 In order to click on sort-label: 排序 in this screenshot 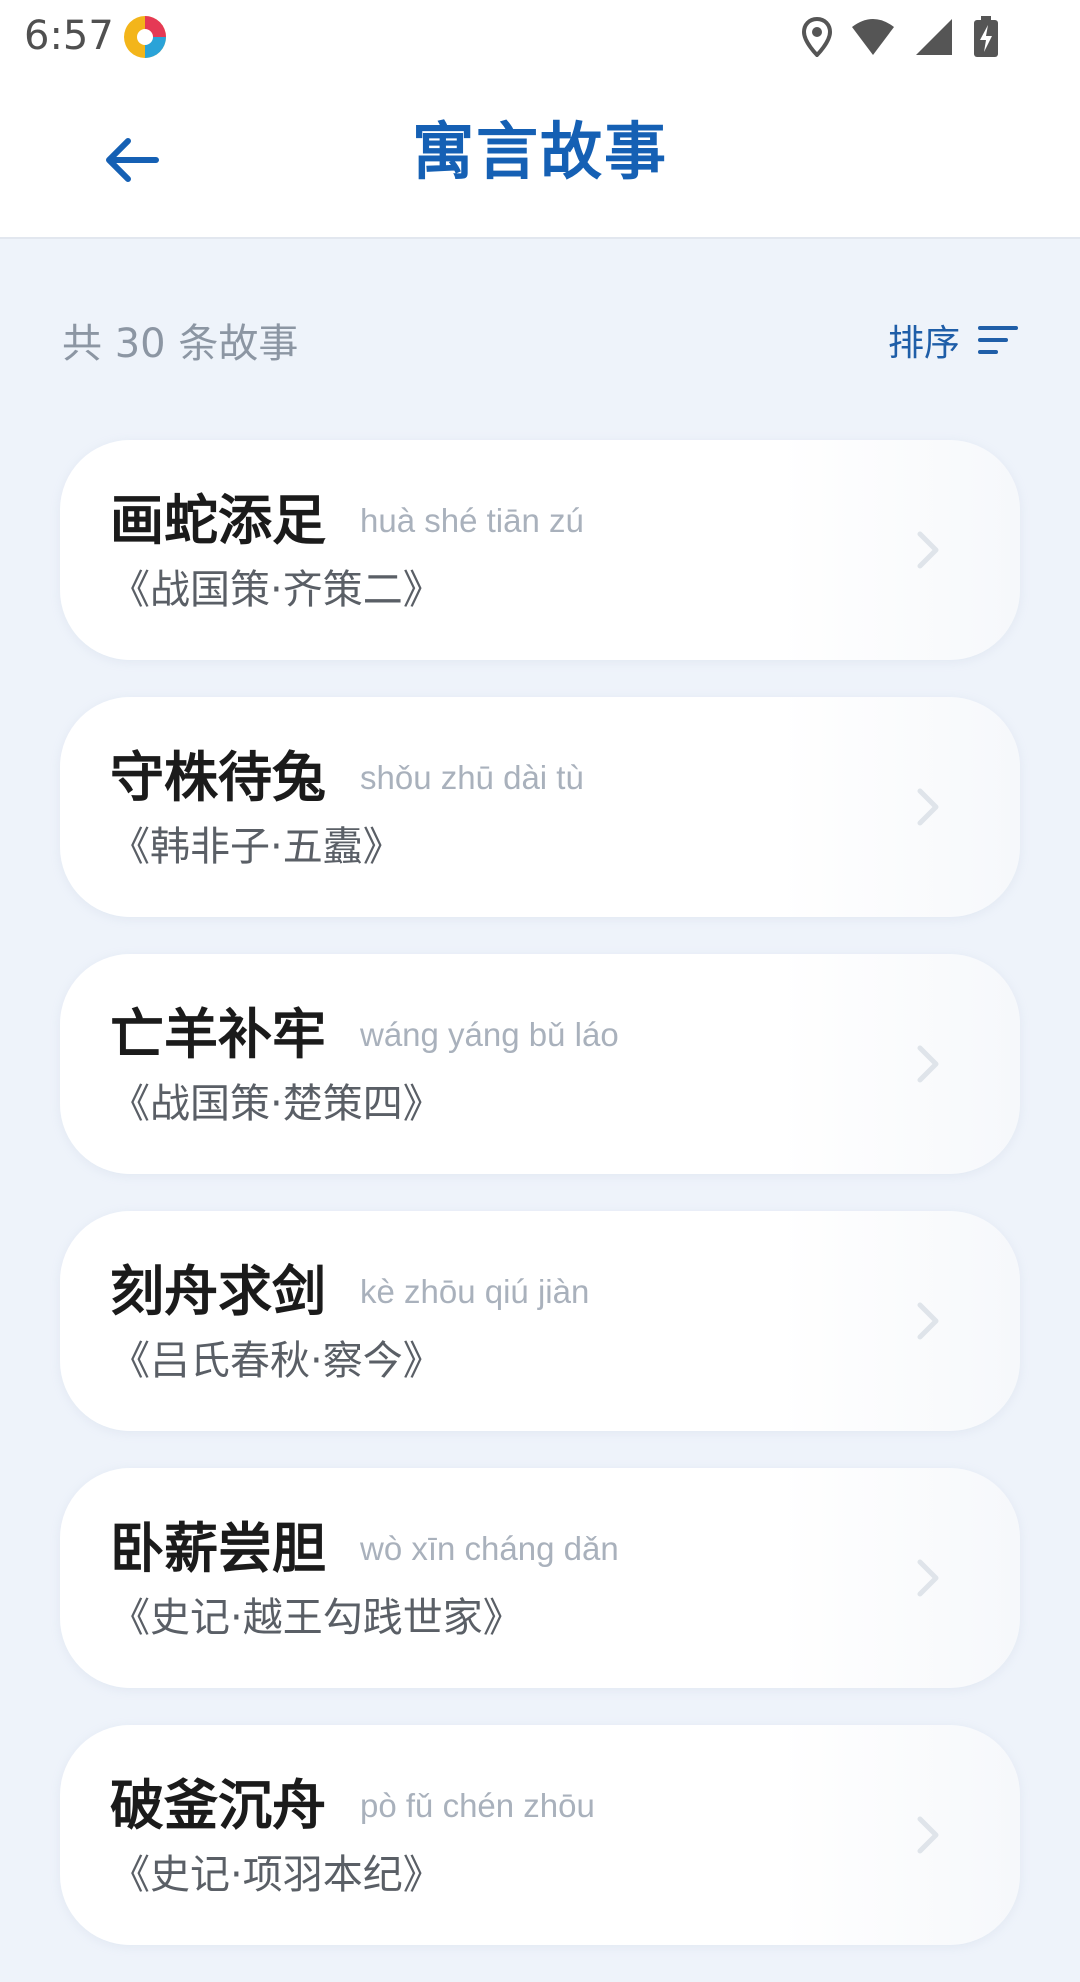, I will do `click(923, 343)`.